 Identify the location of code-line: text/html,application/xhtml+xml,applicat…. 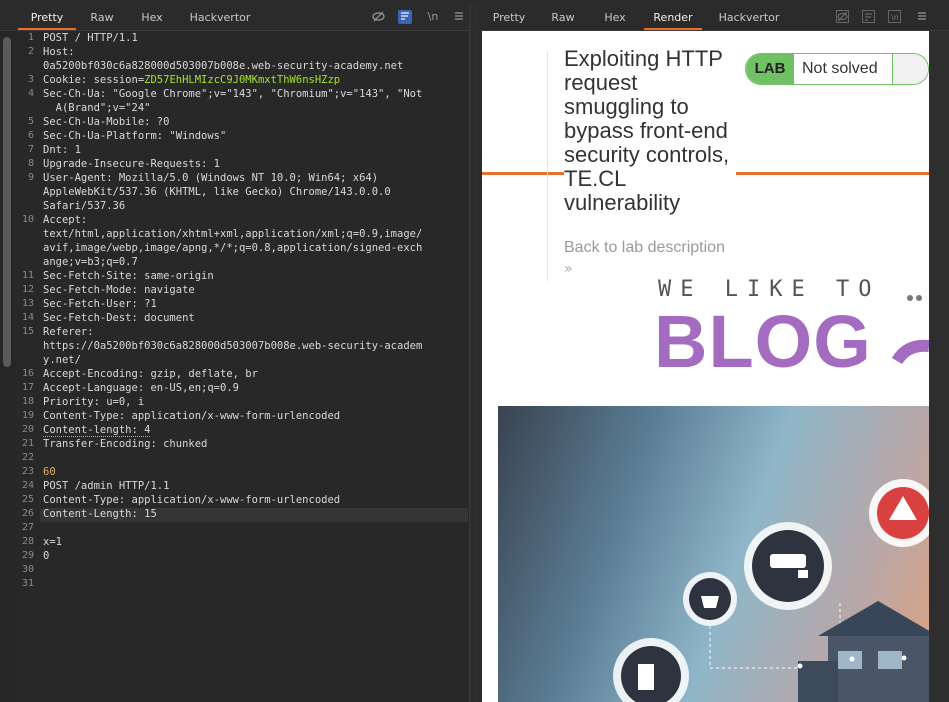
(232, 234).